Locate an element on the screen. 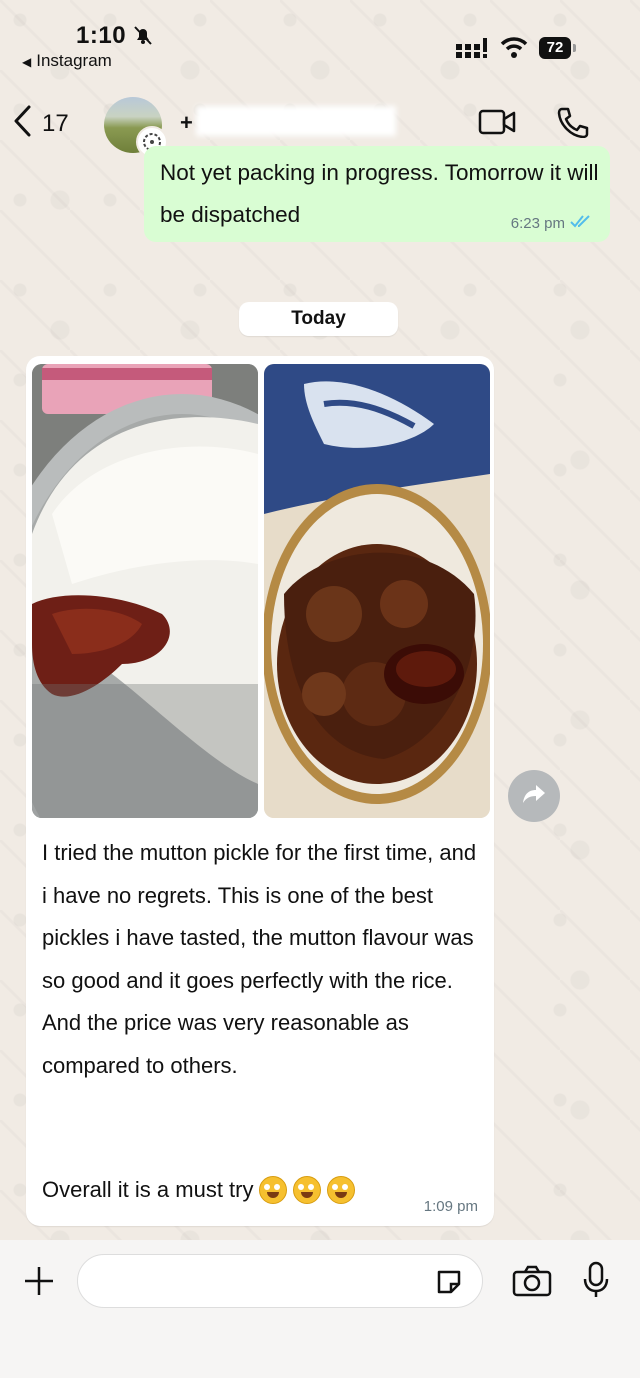 This screenshot has width=640, height=1378. wifi-icon is located at coordinates (514, 49).